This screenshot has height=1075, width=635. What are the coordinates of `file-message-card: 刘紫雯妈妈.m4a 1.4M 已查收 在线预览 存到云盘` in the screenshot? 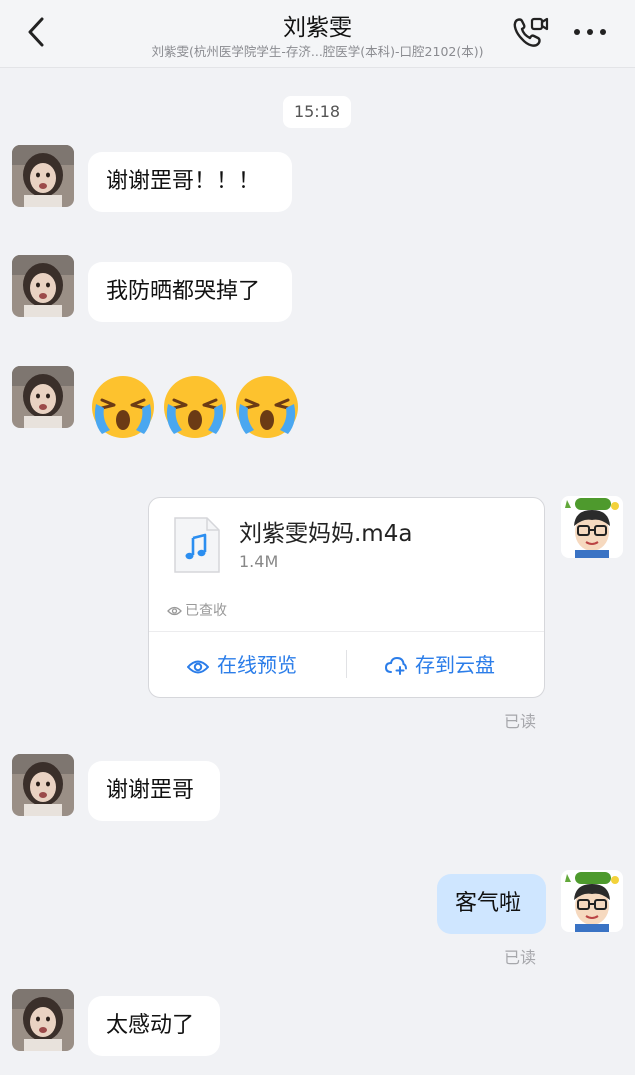 It's located at (346, 597).